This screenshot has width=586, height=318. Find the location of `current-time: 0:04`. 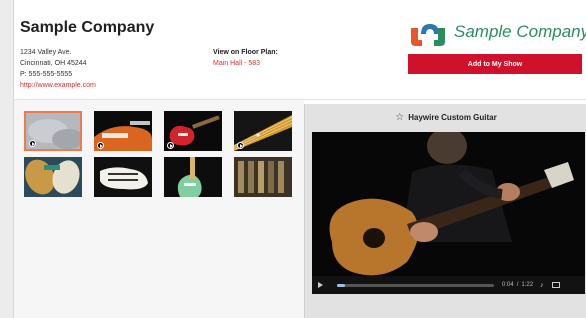

current-time: 0:04 is located at coordinates (508, 285).